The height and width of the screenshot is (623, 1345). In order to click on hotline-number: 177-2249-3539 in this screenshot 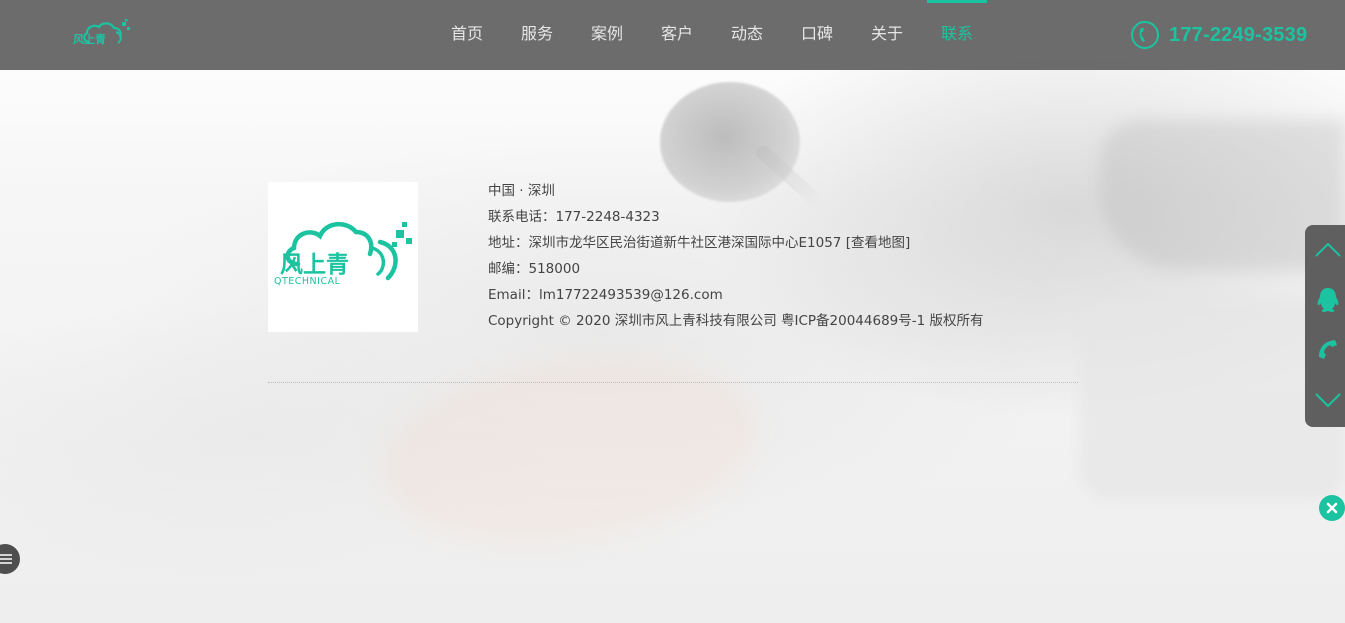, I will do `click(1238, 34)`.